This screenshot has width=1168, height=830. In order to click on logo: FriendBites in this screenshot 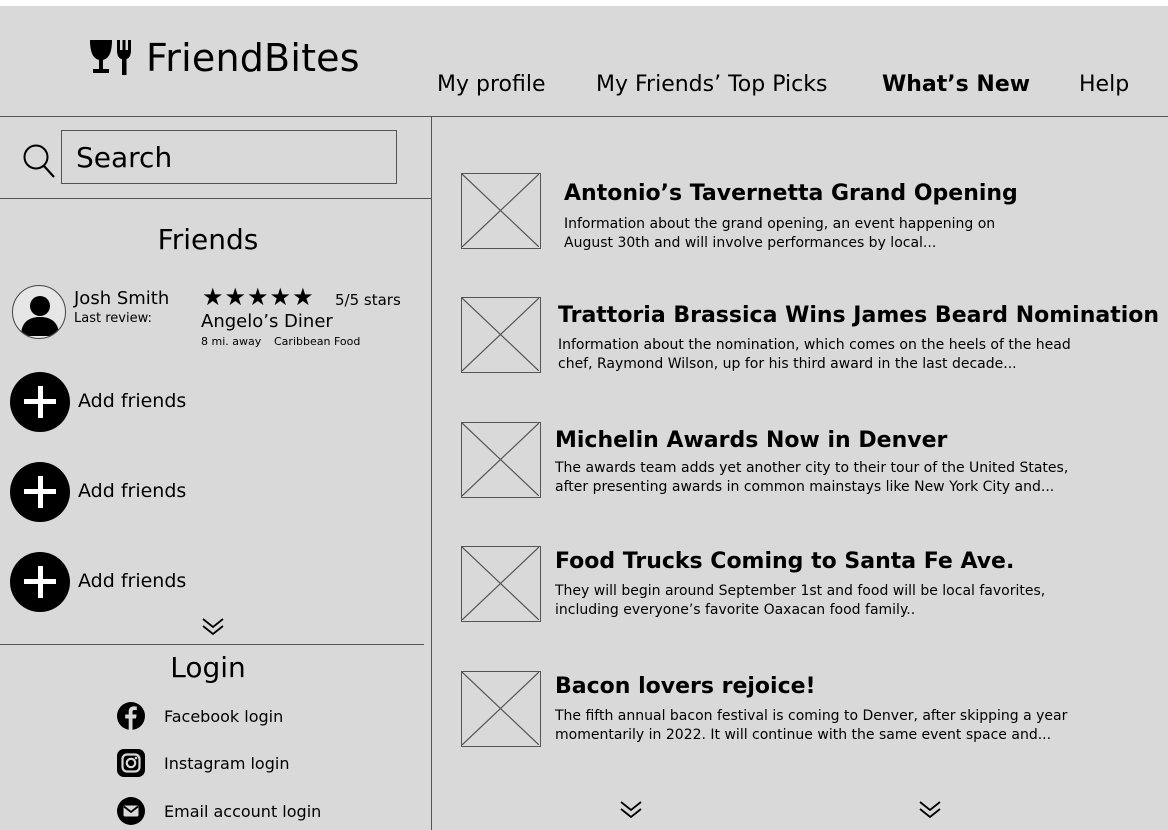, I will do `click(224, 58)`.